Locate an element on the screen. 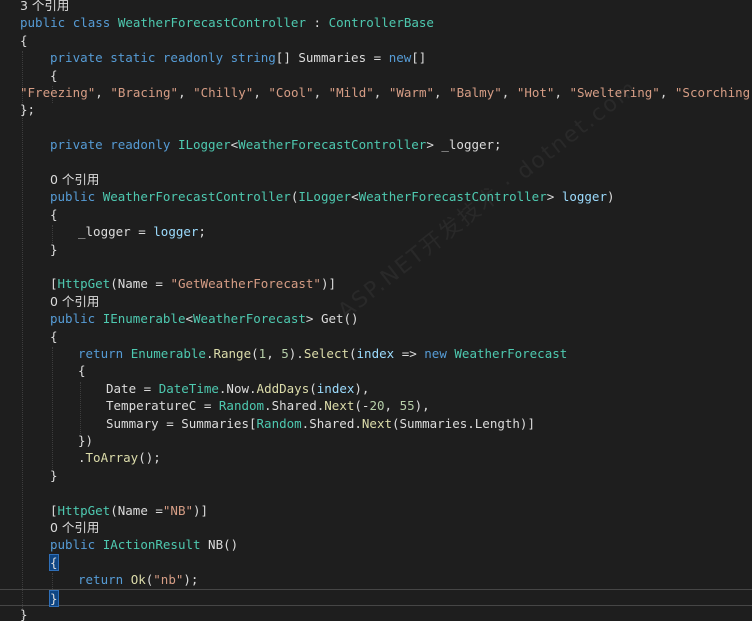  code-token: 55 is located at coordinates (407, 406).